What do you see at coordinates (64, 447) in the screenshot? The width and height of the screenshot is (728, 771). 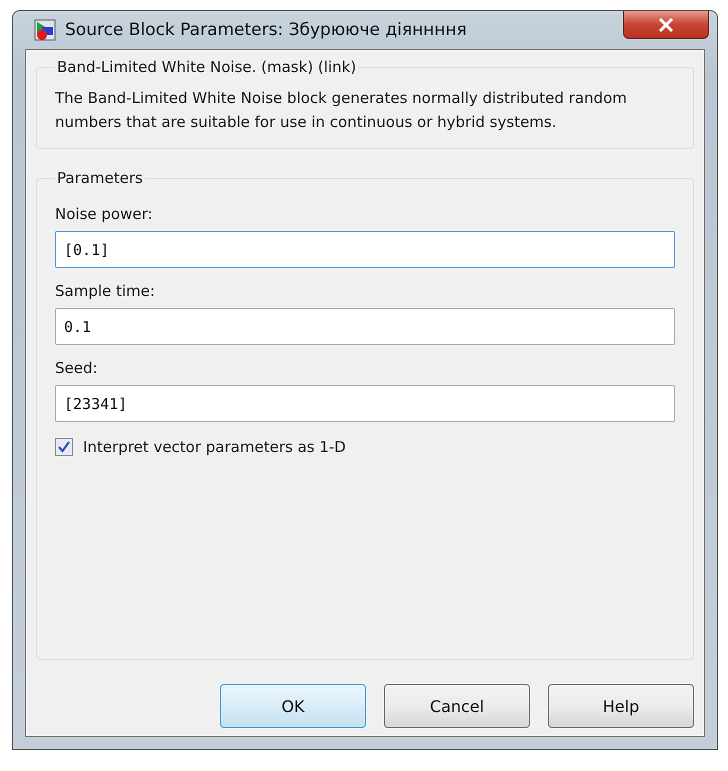 I see `checkbox` at bounding box center [64, 447].